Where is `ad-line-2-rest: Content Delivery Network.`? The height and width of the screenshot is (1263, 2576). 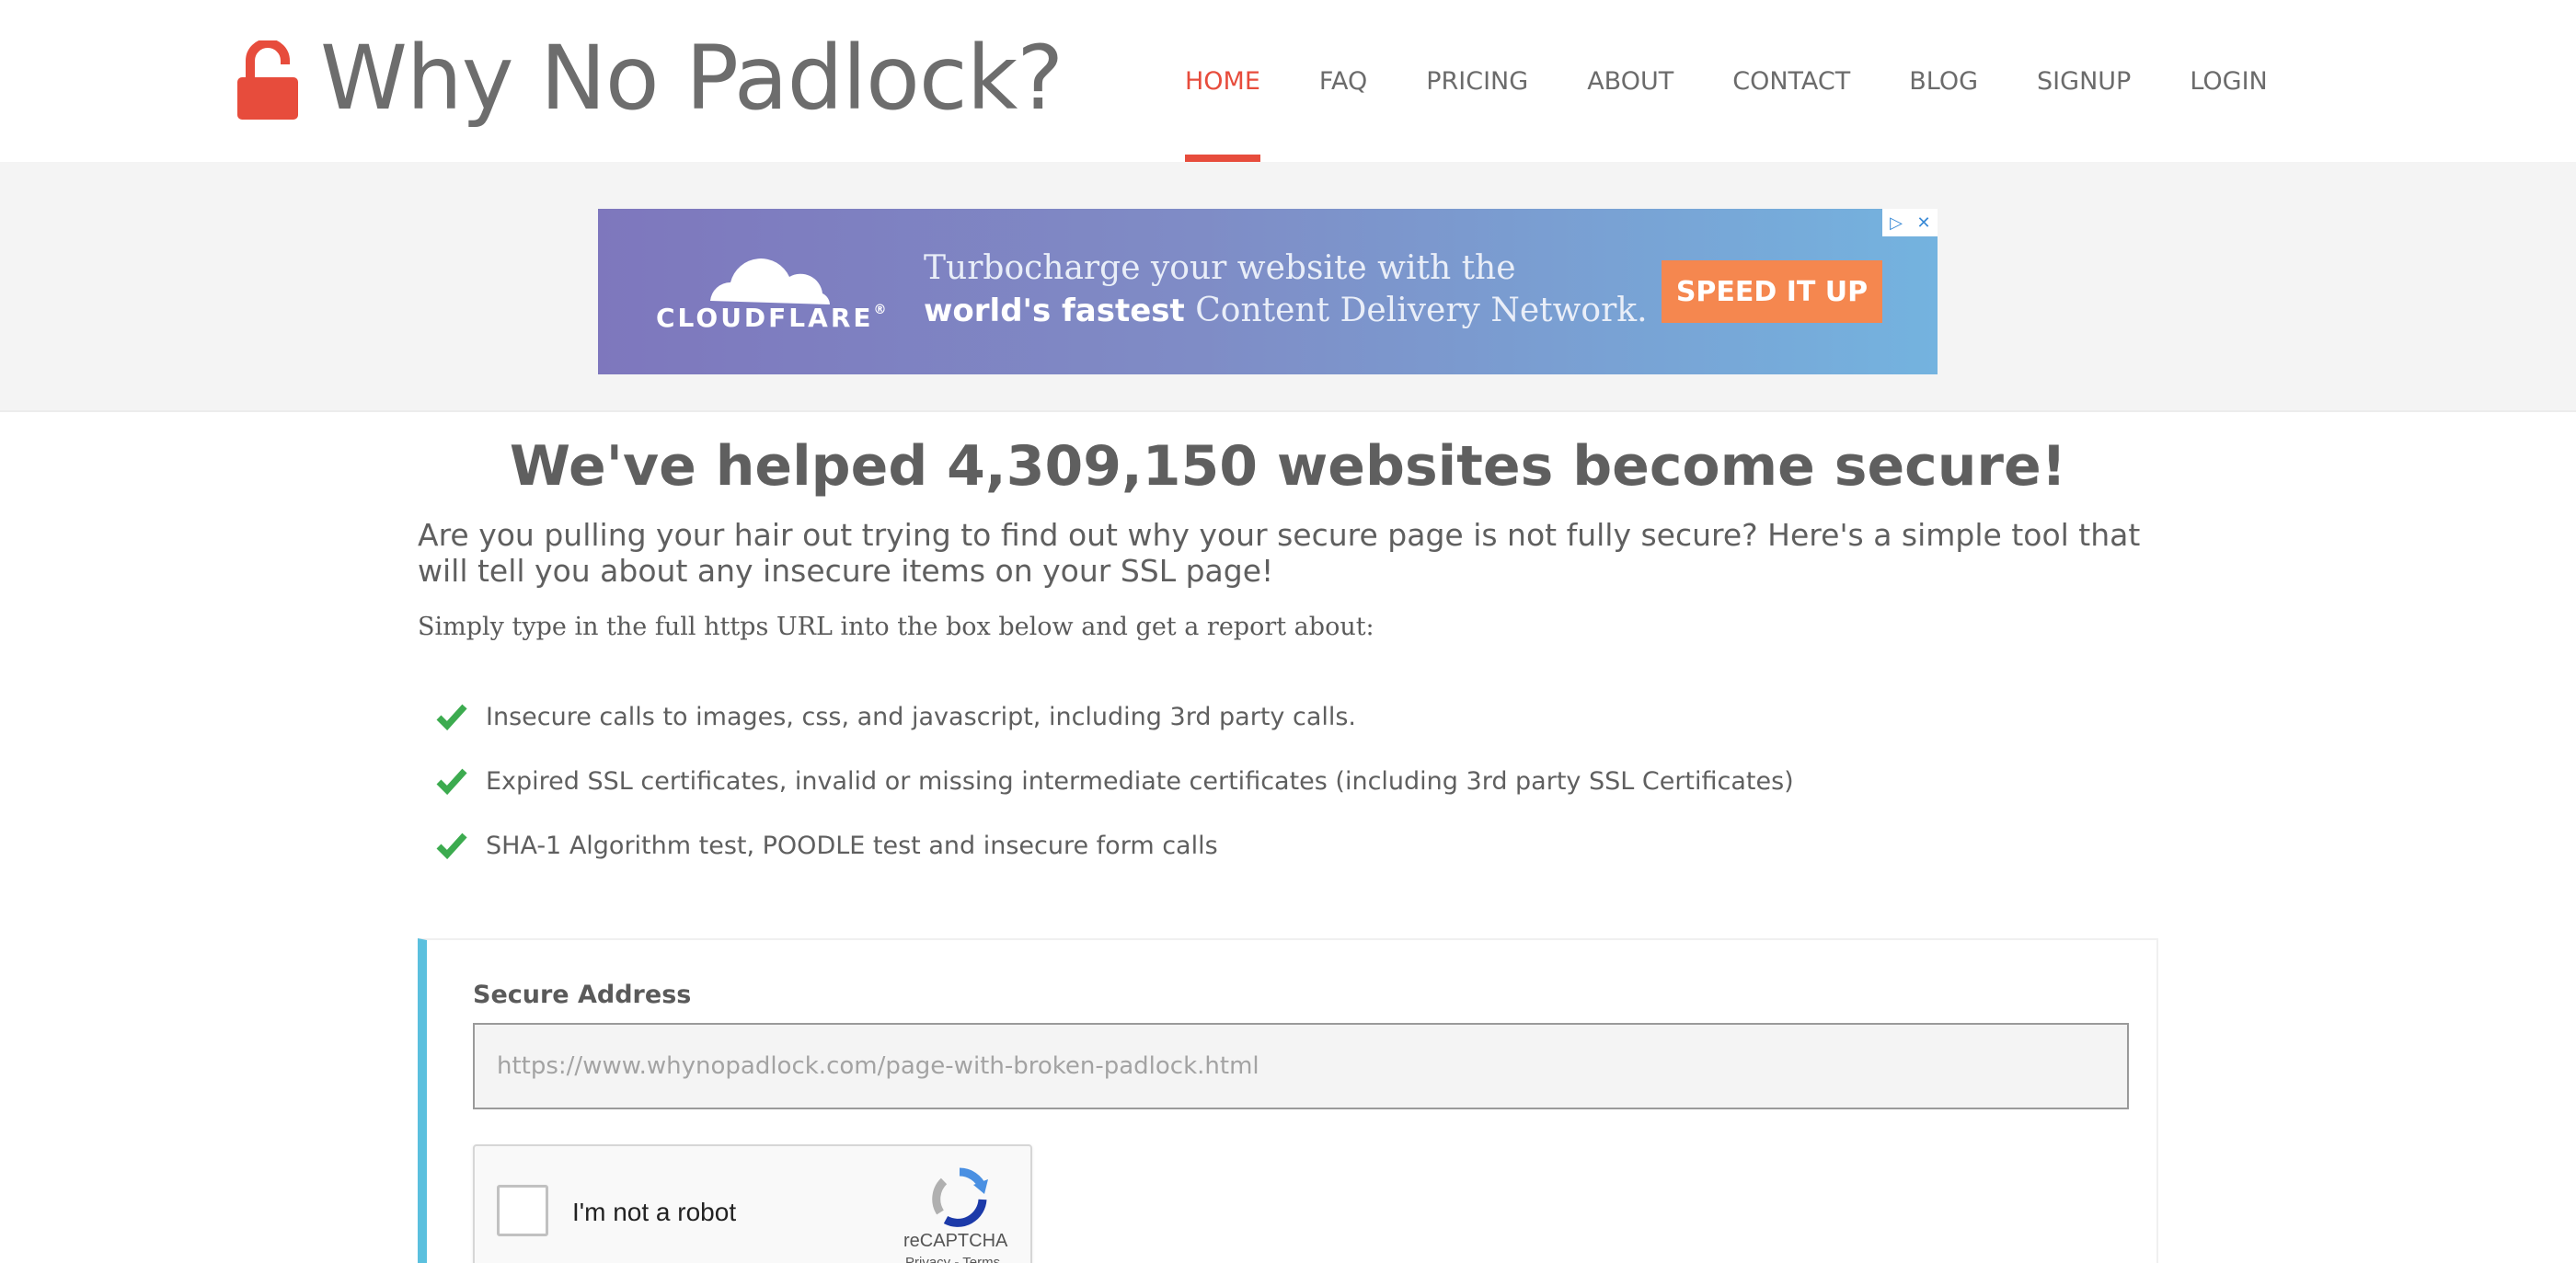 ad-line-2-rest: Content Delivery Network. is located at coordinates (1416, 310).